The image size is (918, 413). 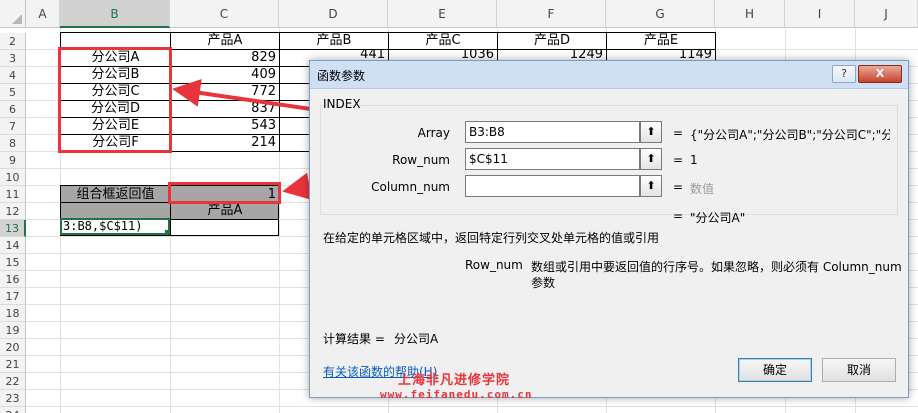 What do you see at coordinates (225, 125) in the screenshot?
I see `value-cell: 543` at bounding box center [225, 125].